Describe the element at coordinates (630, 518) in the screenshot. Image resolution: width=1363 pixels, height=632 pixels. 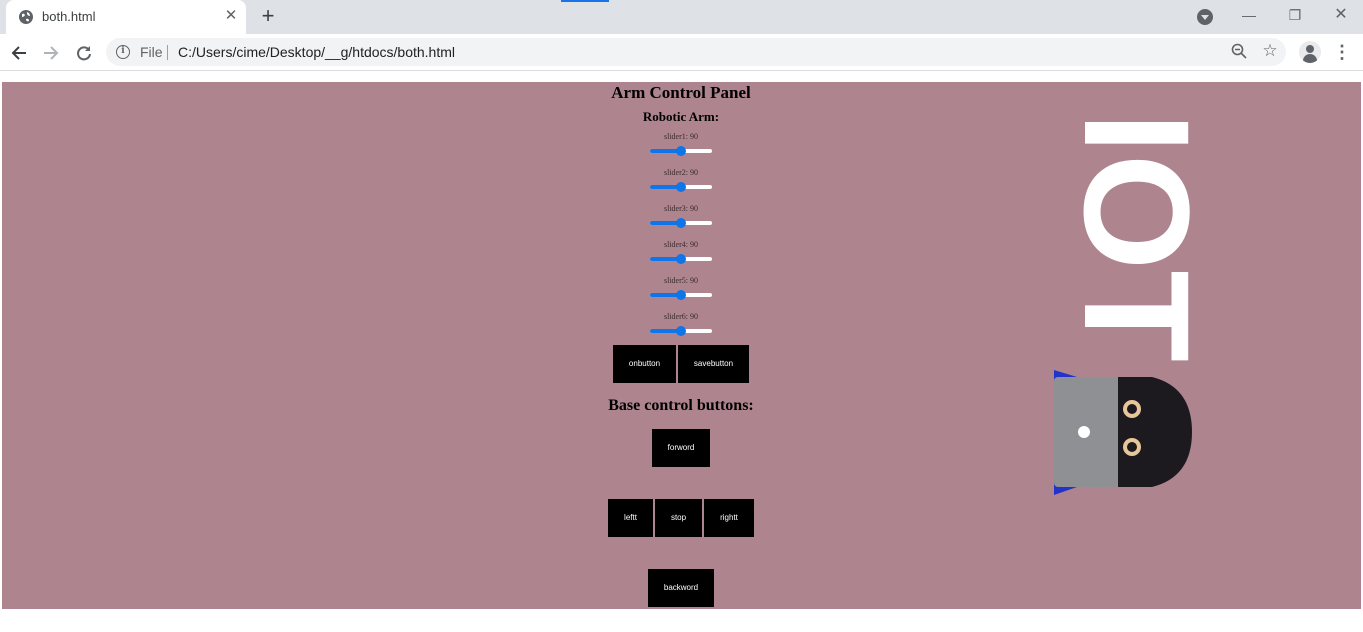
I see `left-button: leftt` at that location.